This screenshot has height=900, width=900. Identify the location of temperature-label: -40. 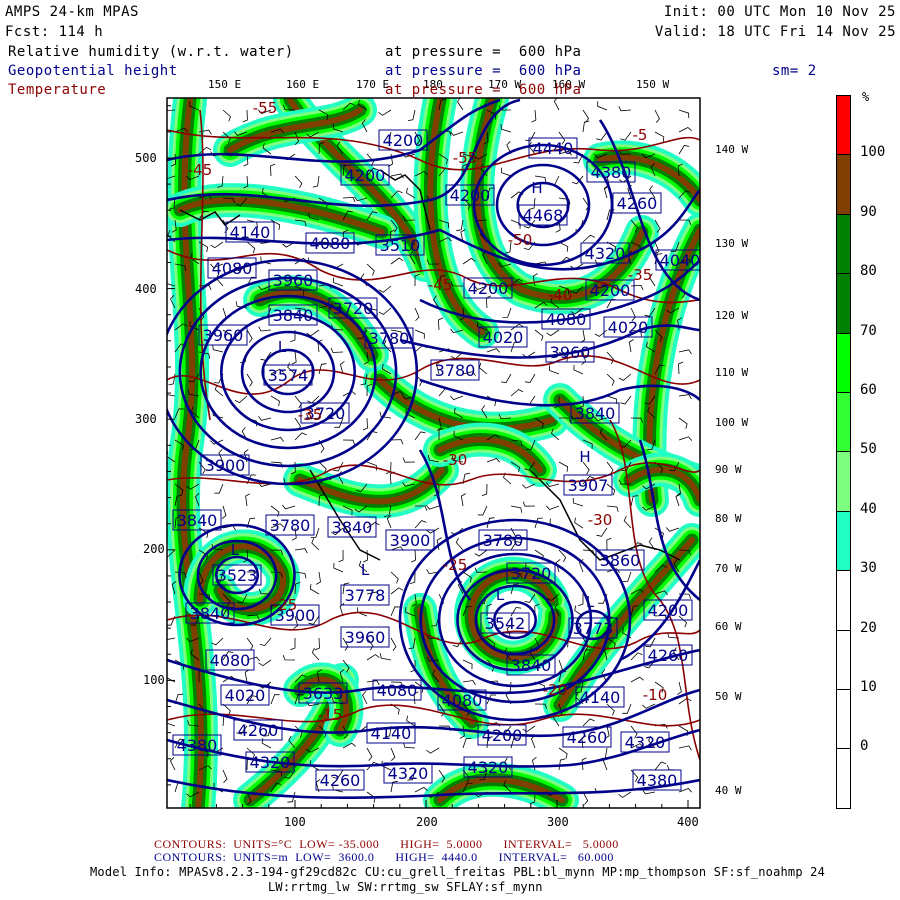
(560, 295).